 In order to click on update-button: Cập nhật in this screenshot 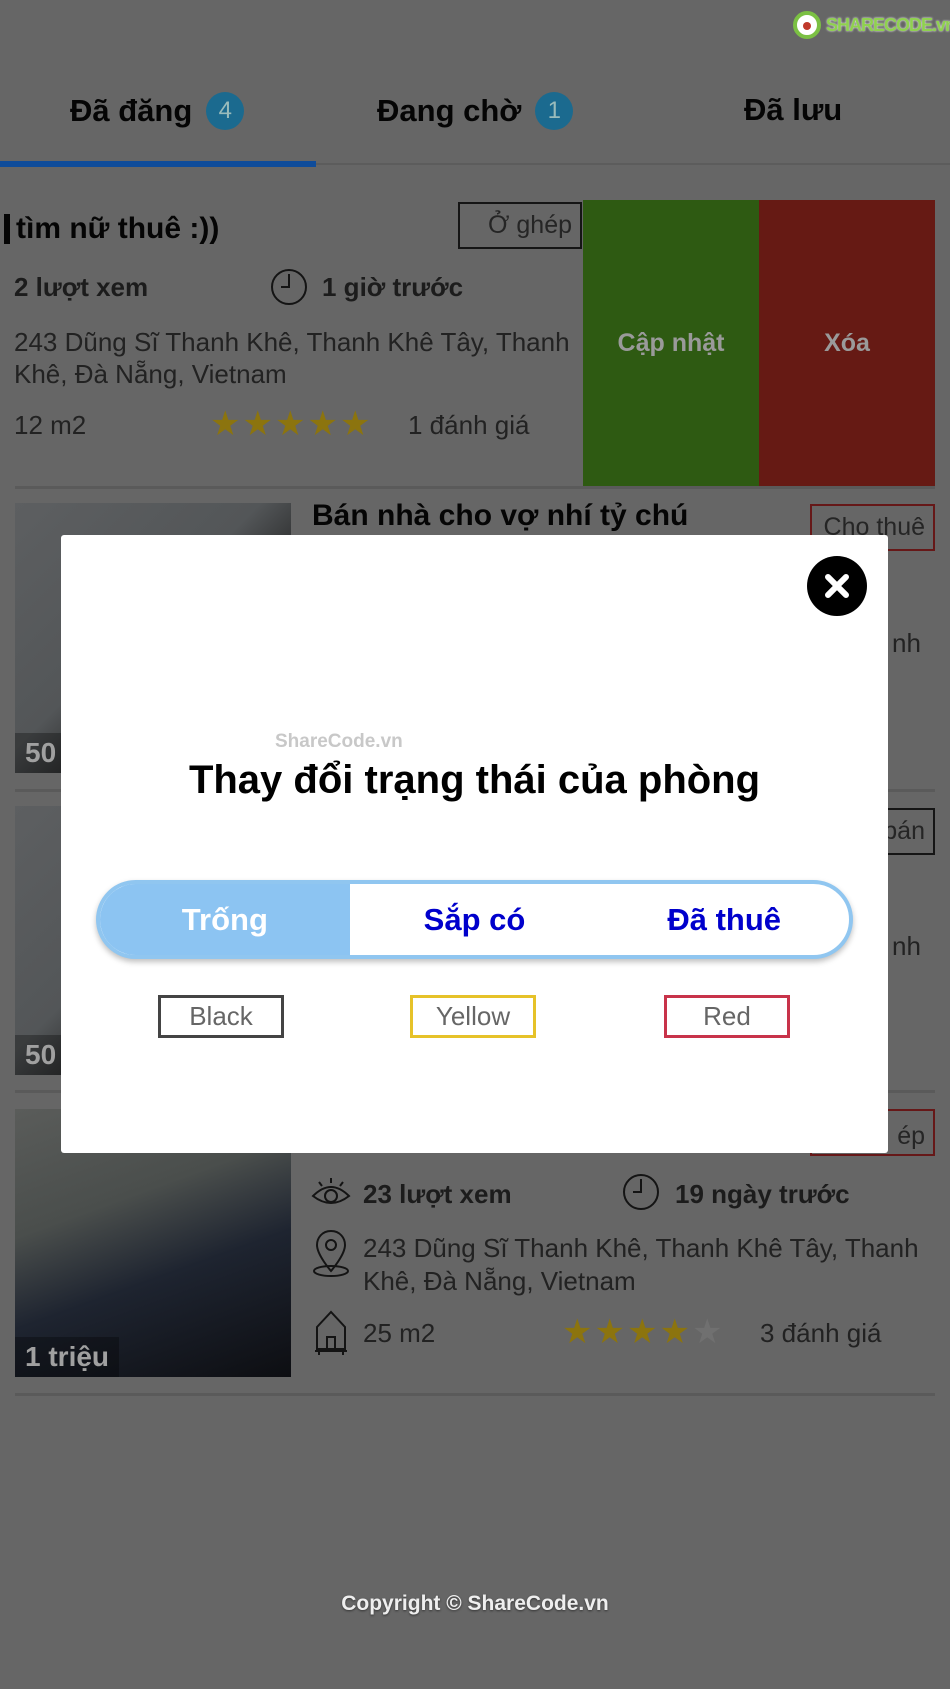, I will do `click(671, 343)`.